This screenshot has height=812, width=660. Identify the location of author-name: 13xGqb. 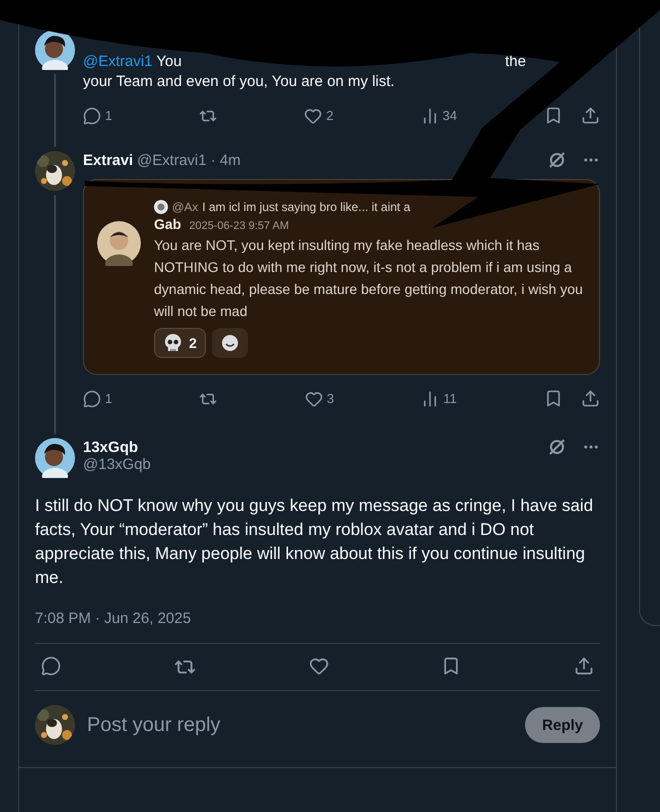
(110, 447).